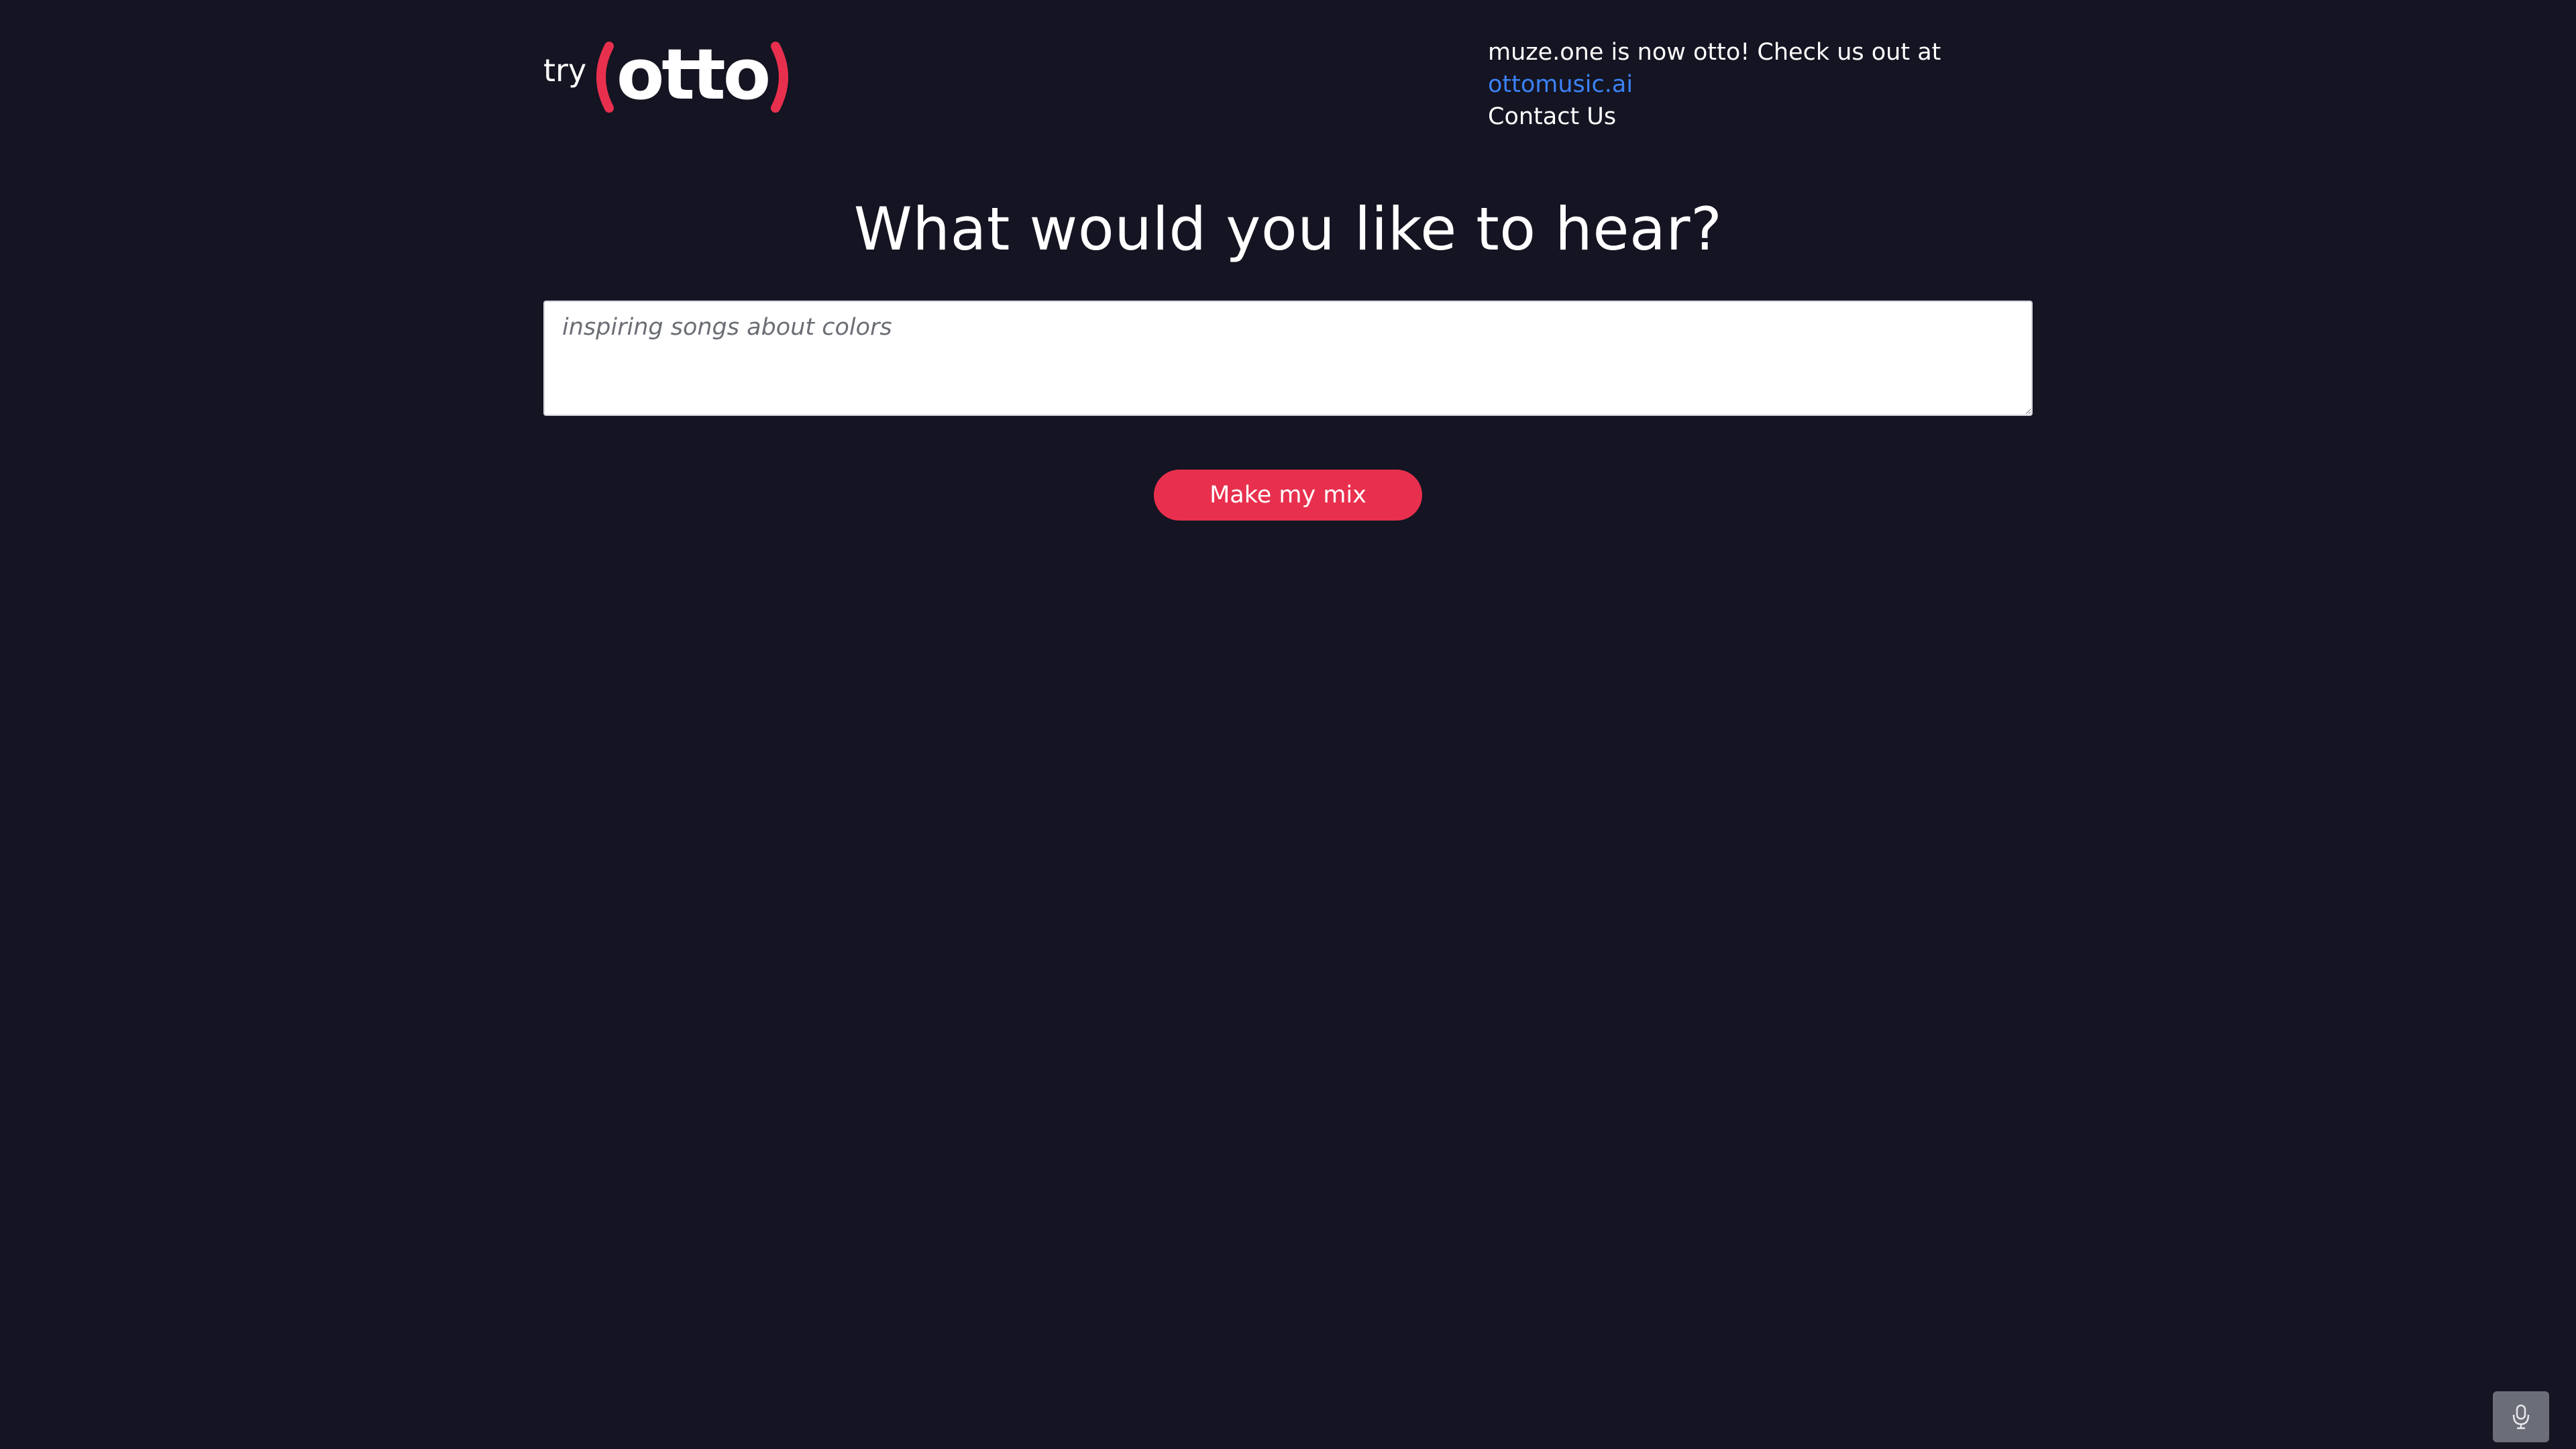  I want to click on microphone-button, so click(2521, 1416).